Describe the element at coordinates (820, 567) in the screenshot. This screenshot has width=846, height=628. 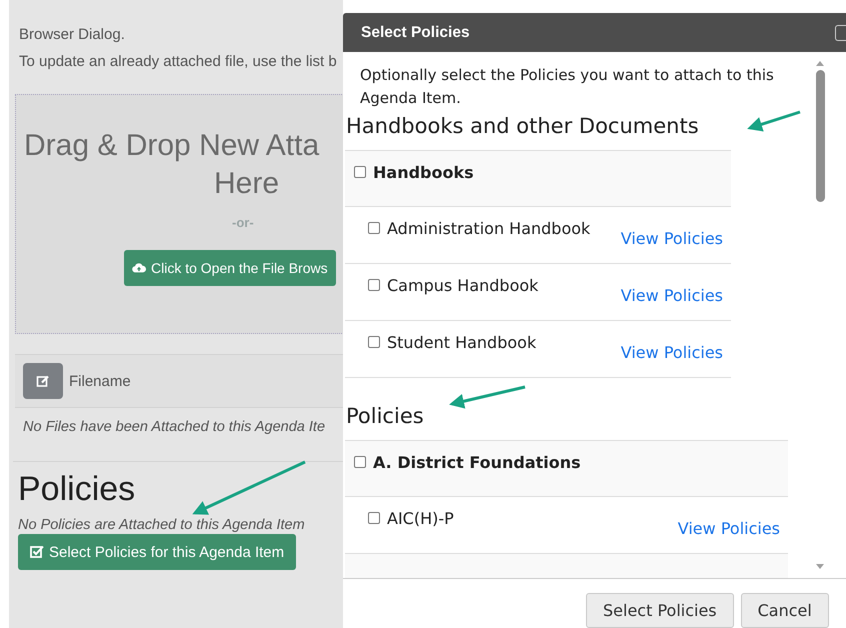
I see `scroll-down-icon` at that location.